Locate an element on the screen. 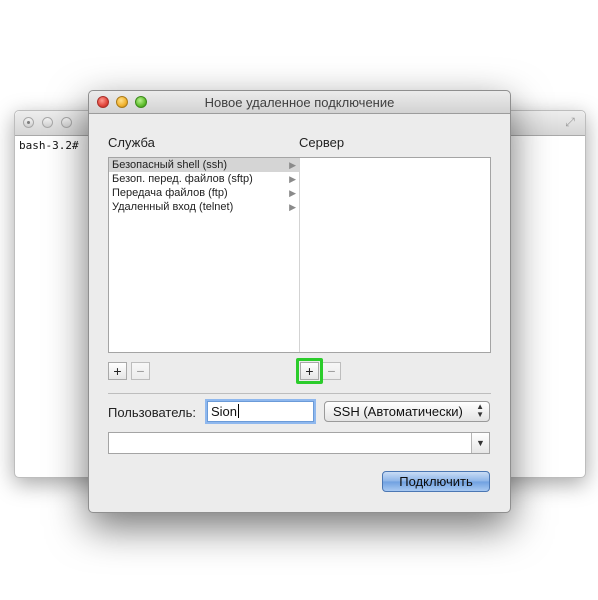 The width and height of the screenshot is (598, 600). user-label: Пользователь: is located at coordinates (152, 412).